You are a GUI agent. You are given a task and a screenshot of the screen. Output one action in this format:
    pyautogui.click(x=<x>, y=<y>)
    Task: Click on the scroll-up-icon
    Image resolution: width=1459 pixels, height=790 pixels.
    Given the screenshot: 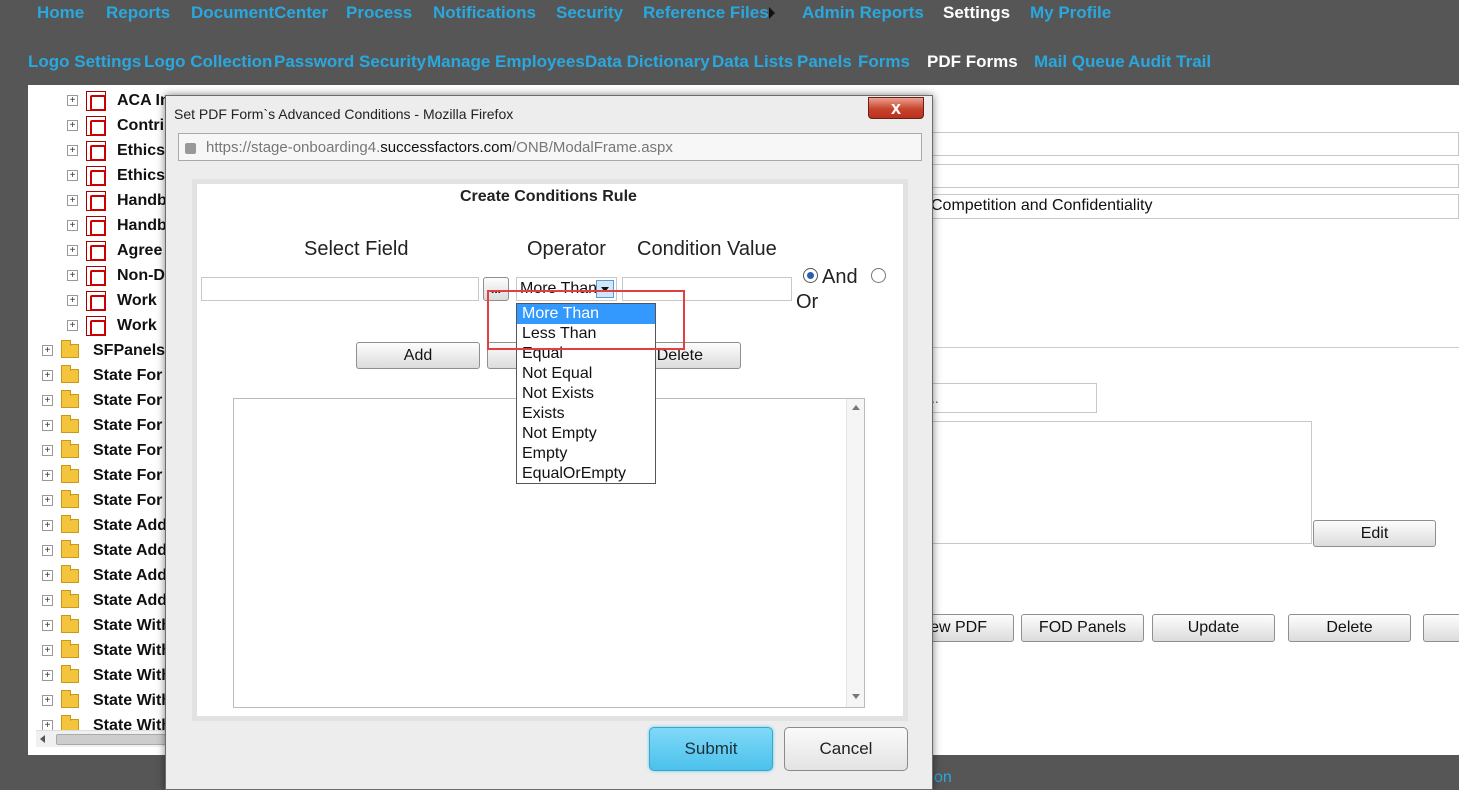 What is the action you would take?
    pyautogui.click(x=856, y=407)
    